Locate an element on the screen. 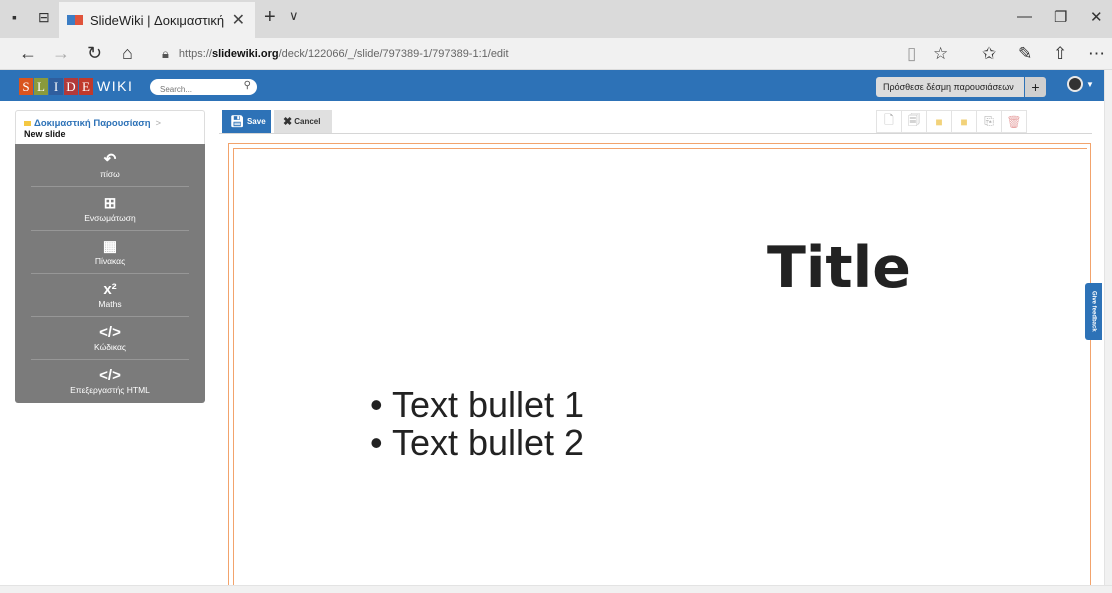 Image resolution: width=1112 pixels, height=593 pixels. breadcrumb-deck-link: Δοκιμαστική Παρουσίαση > is located at coordinates (114, 123).